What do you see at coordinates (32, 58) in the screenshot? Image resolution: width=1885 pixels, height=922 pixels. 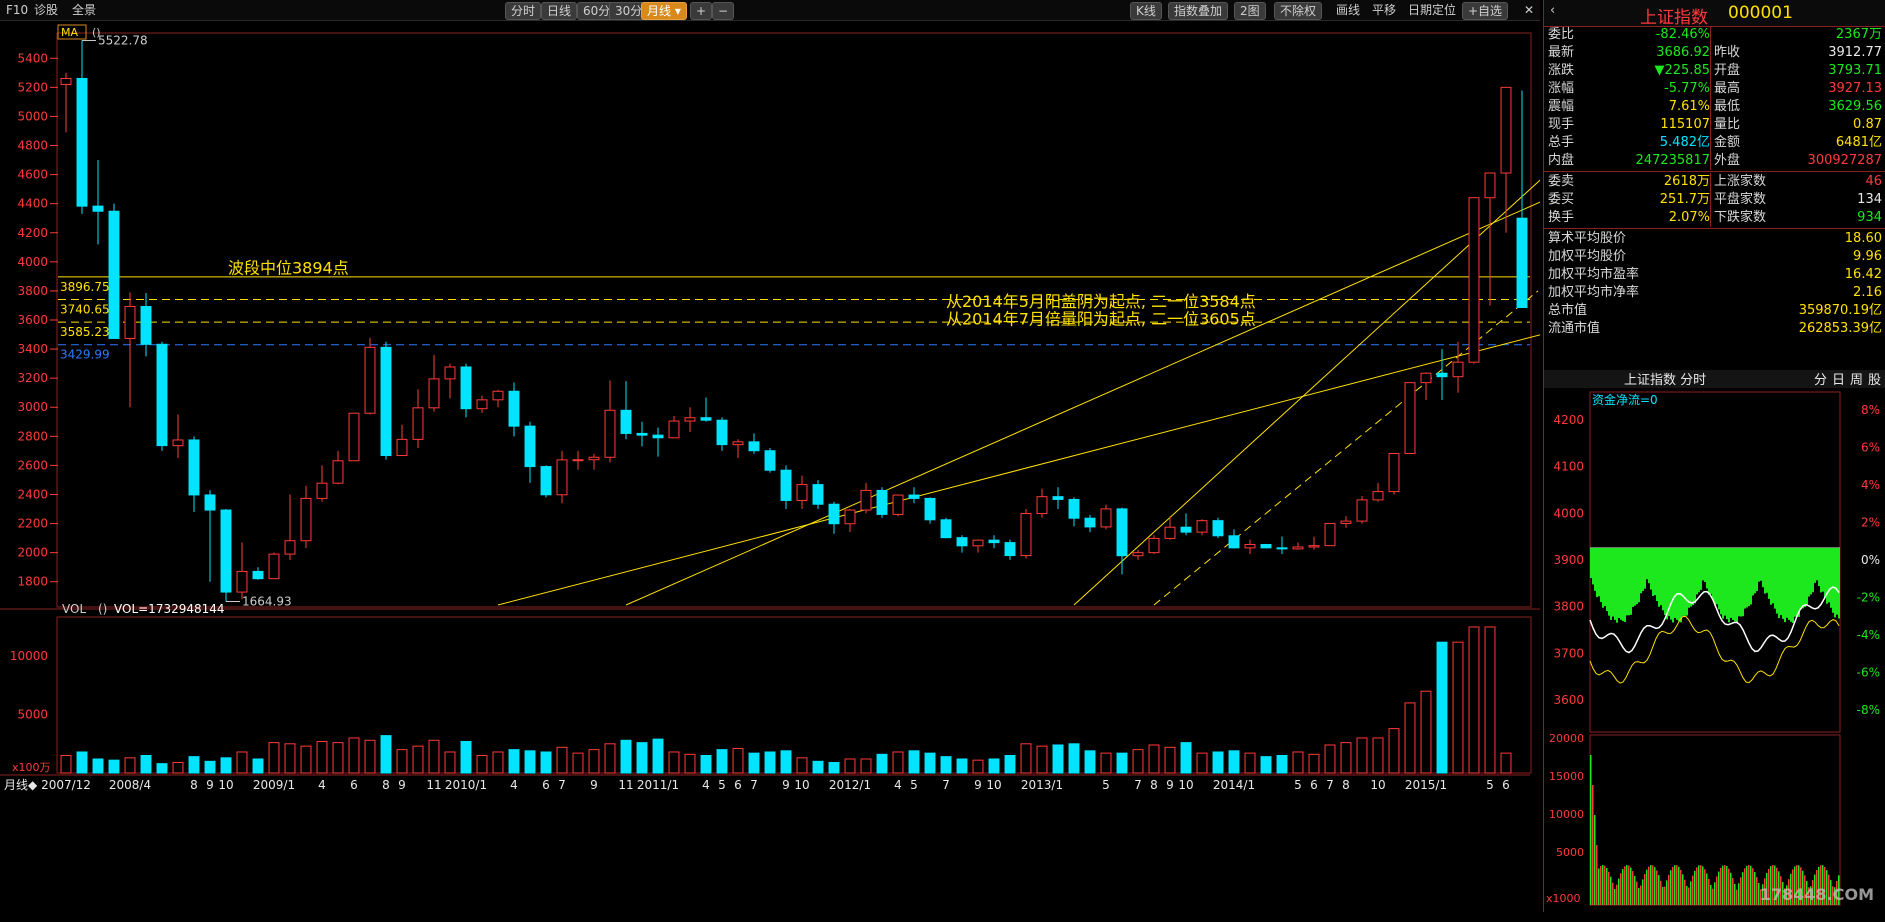 I see `y-tick-label: 5400` at bounding box center [32, 58].